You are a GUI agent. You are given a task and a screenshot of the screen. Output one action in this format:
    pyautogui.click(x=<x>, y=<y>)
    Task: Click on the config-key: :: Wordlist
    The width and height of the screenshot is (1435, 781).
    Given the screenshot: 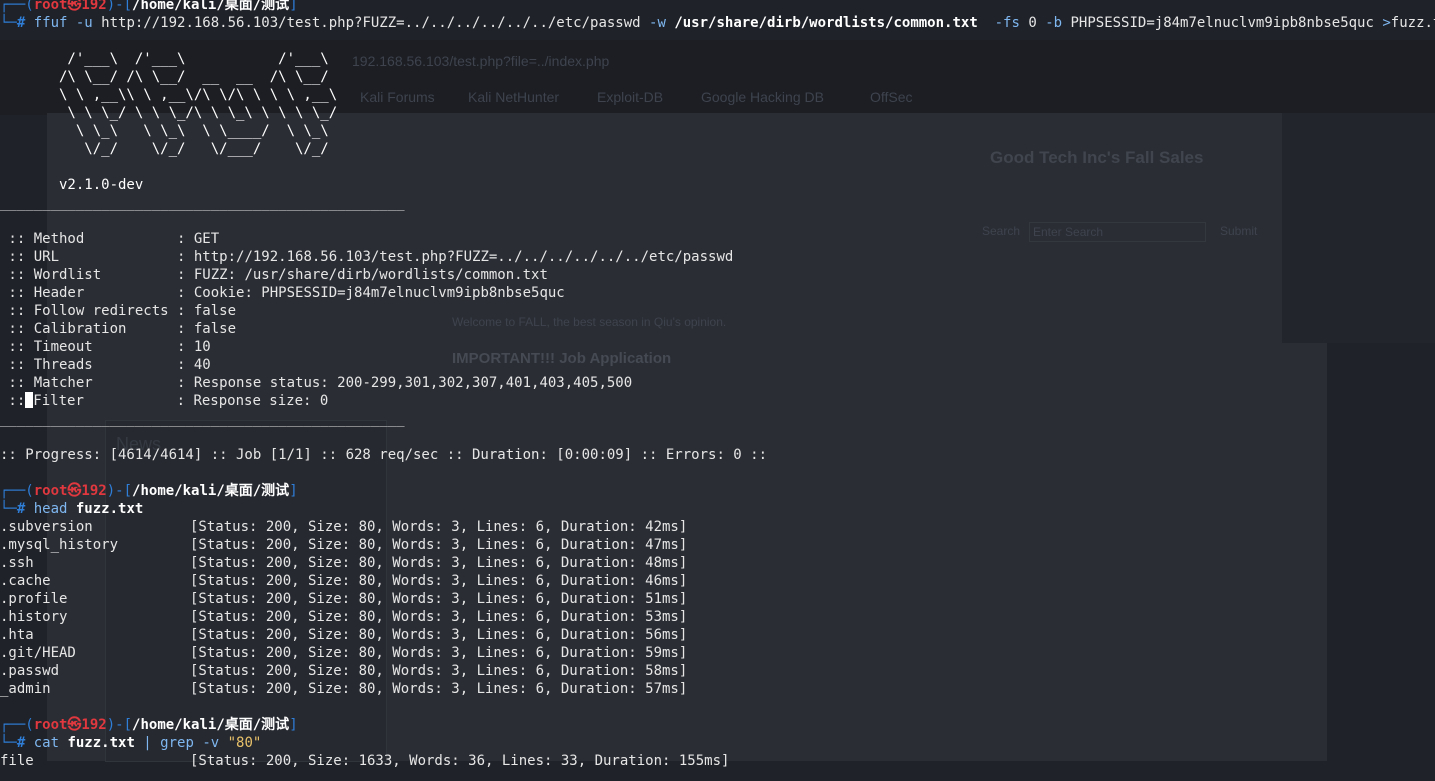 What is the action you would take?
    pyautogui.click(x=89, y=275)
    